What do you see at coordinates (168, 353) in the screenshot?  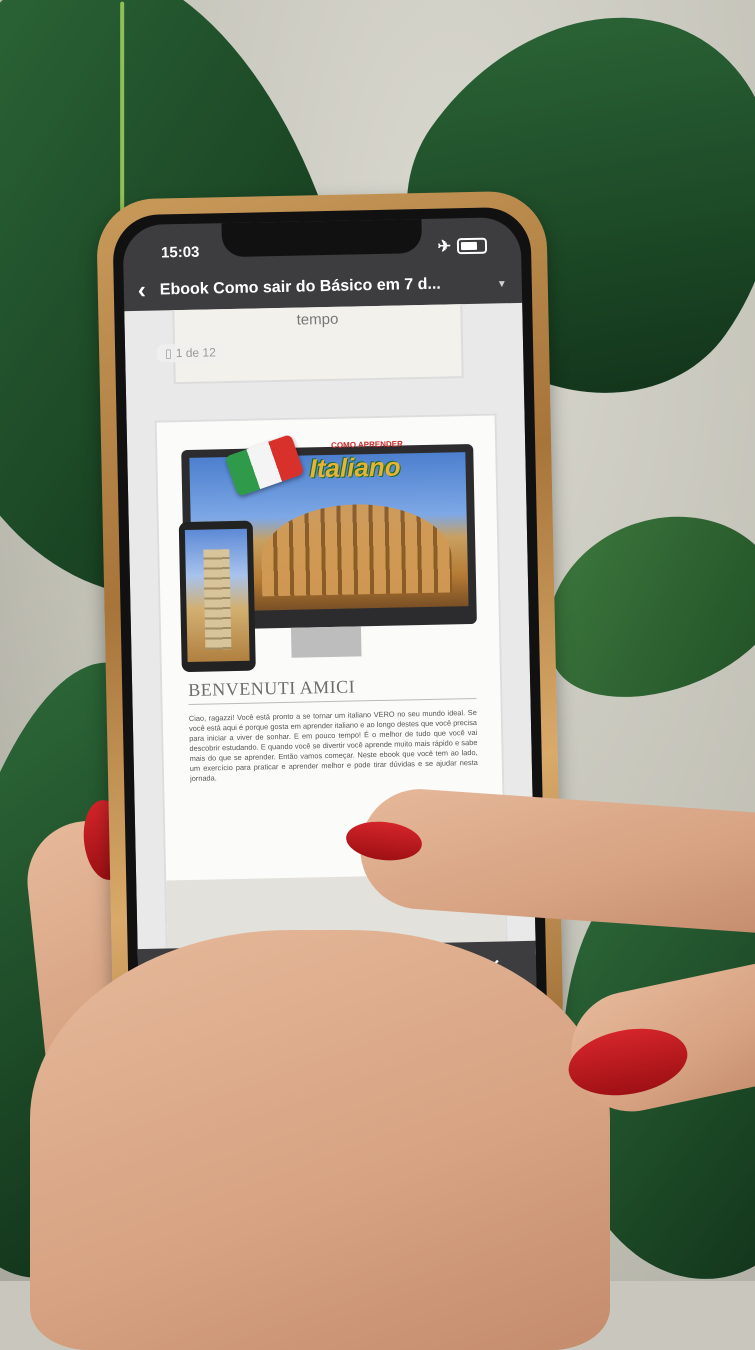 I see `page-icon: ▯` at bounding box center [168, 353].